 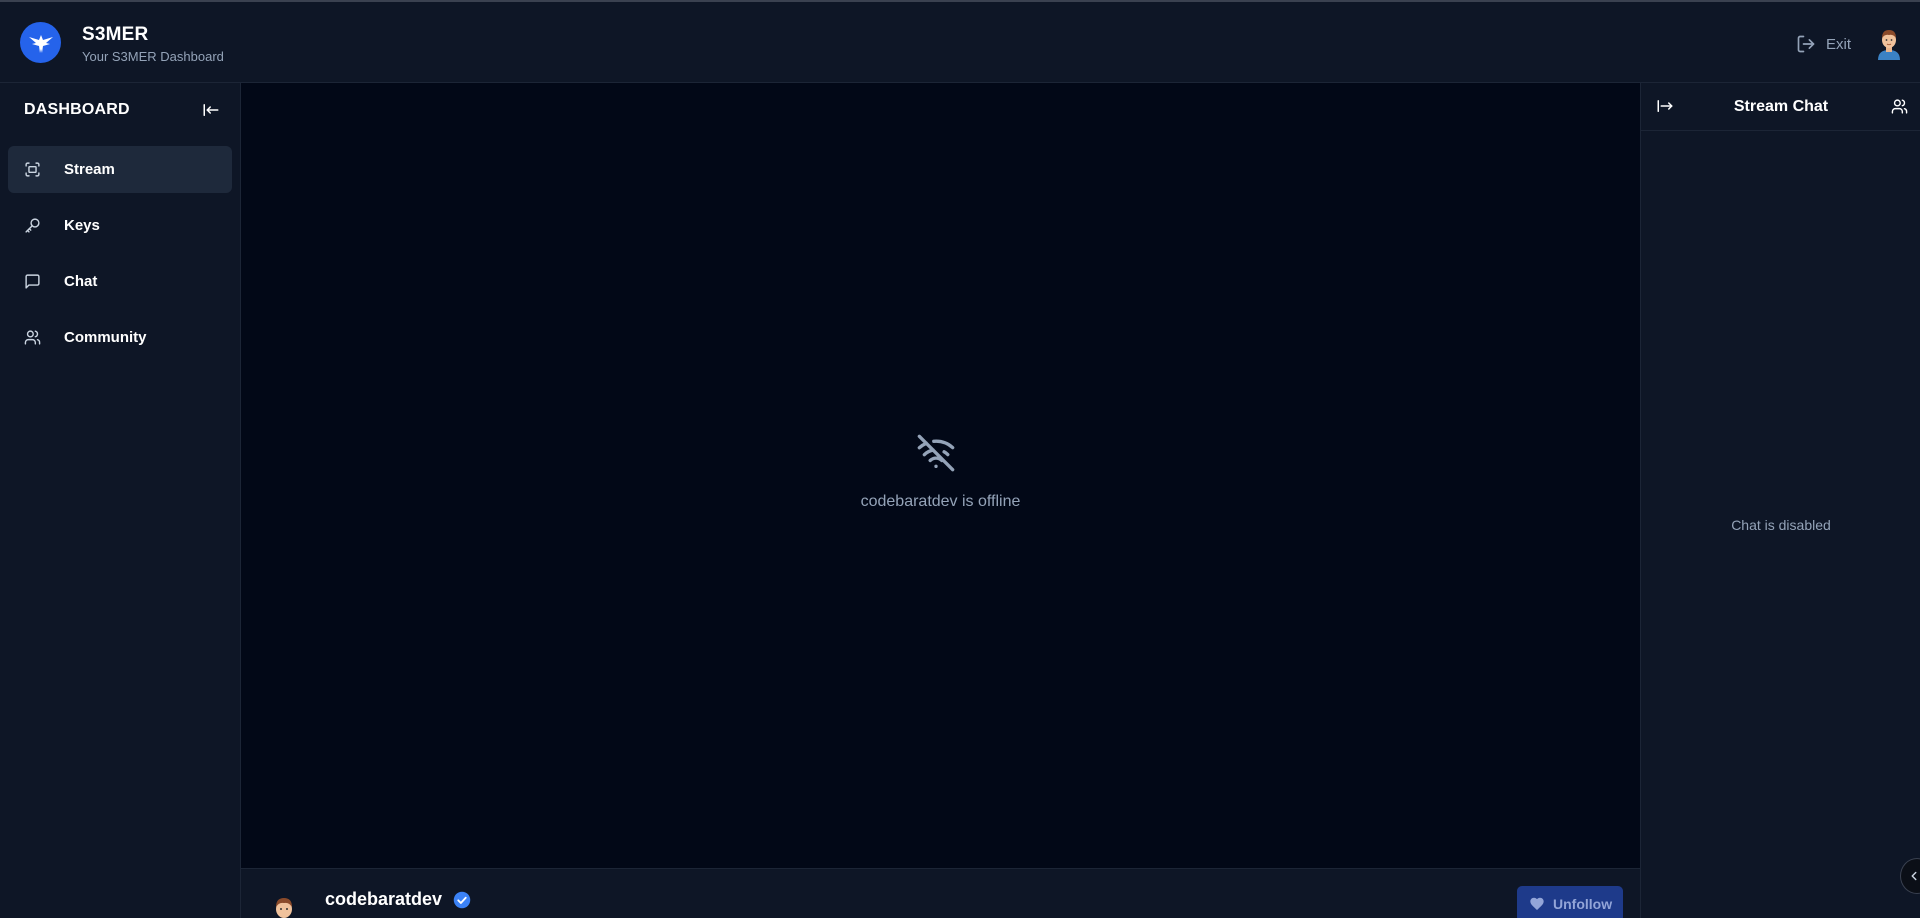 I want to click on sidebar-item-keys: Keys, so click(x=120, y=225).